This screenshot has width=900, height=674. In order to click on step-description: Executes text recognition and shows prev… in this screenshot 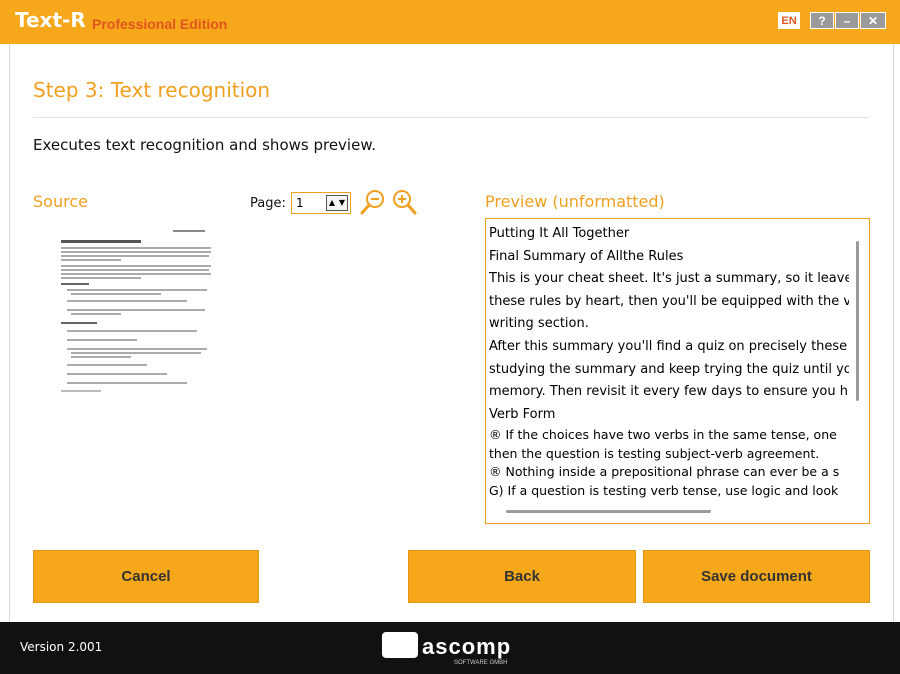, I will do `click(204, 145)`.